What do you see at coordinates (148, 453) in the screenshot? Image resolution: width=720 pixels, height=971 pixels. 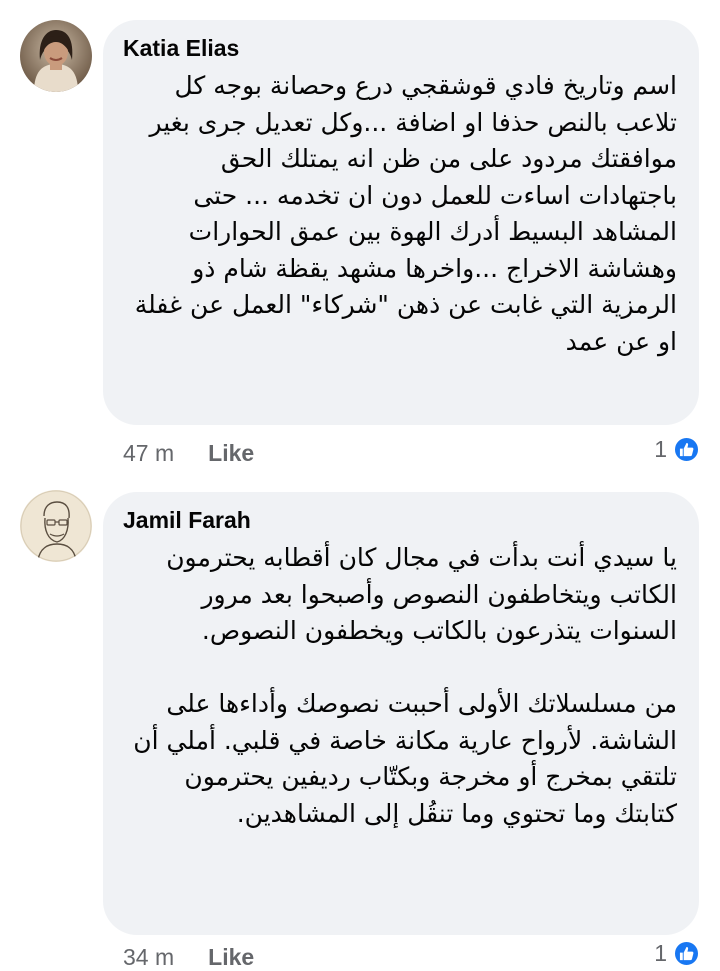 I see `comment-timestamp: 47 m` at bounding box center [148, 453].